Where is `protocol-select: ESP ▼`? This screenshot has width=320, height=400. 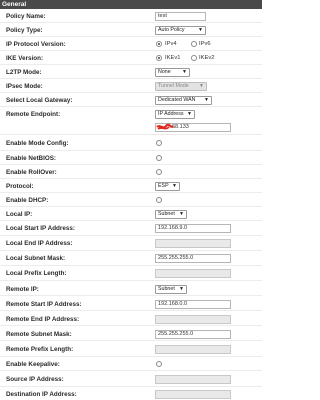 protocol-select: ESP ▼ is located at coordinates (167, 186).